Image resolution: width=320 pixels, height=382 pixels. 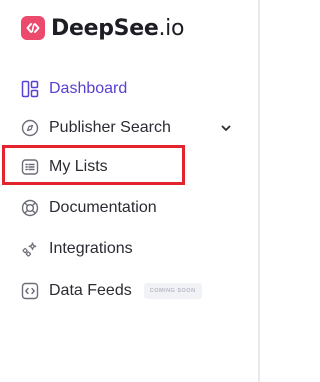 I want to click on brand-name: DeepSee, so click(x=105, y=28).